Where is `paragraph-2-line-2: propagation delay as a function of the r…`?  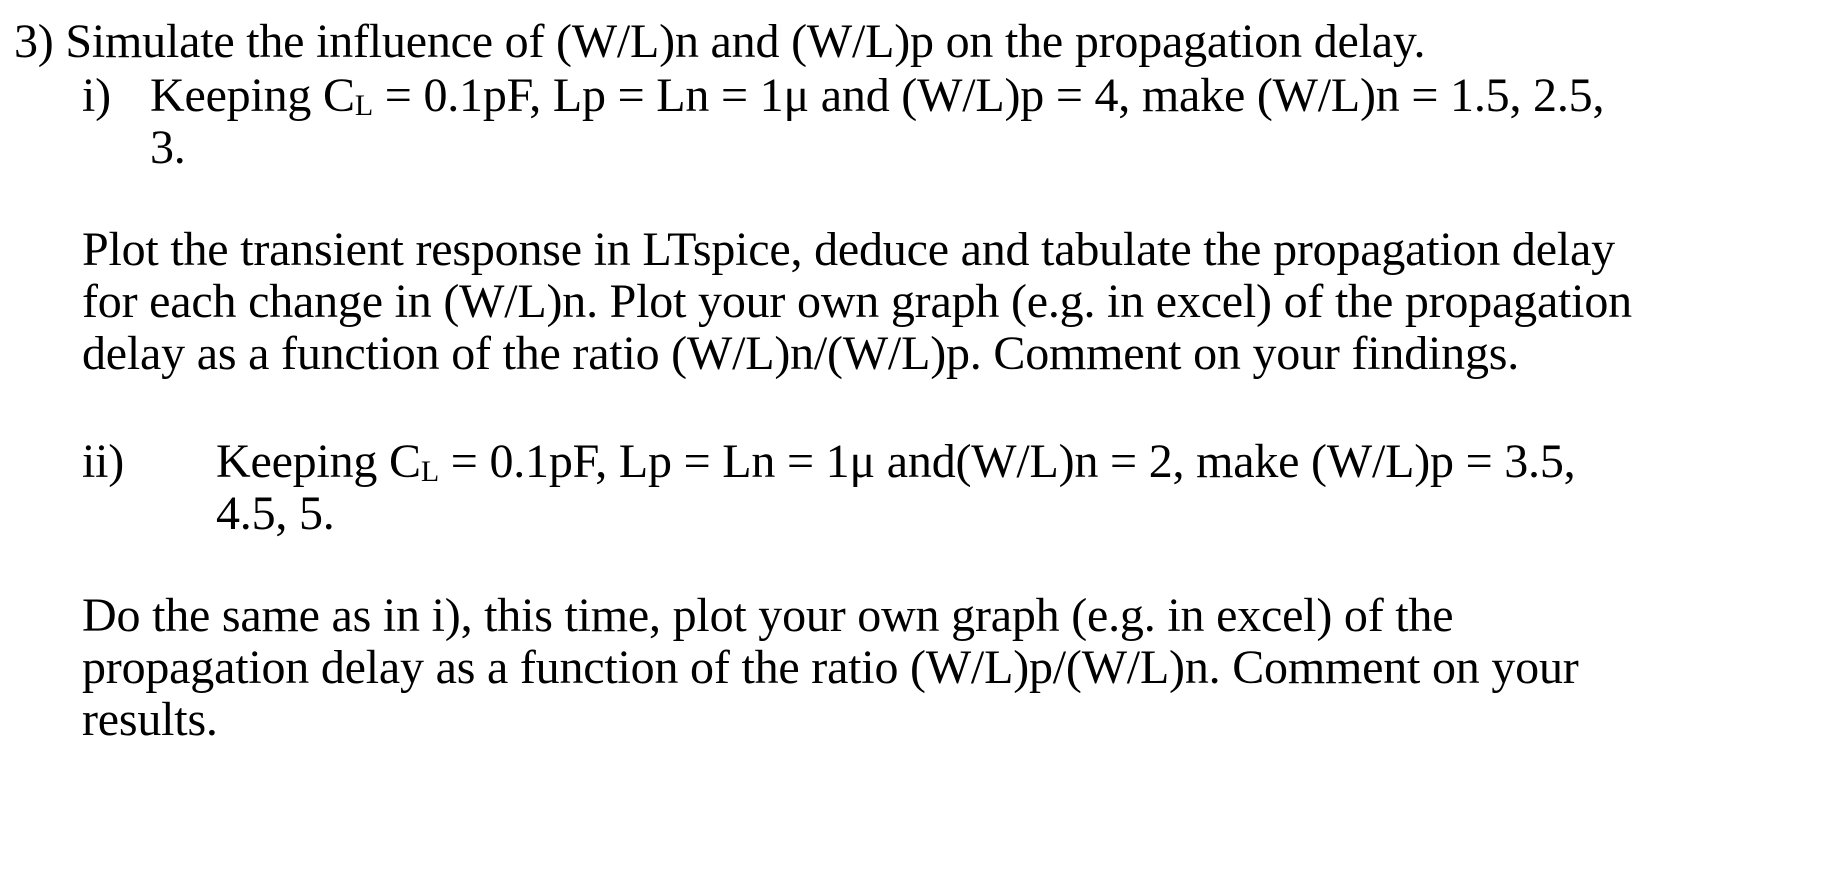 paragraph-2-line-2: propagation delay as a function of the r… is located at coordinates (830, 667).